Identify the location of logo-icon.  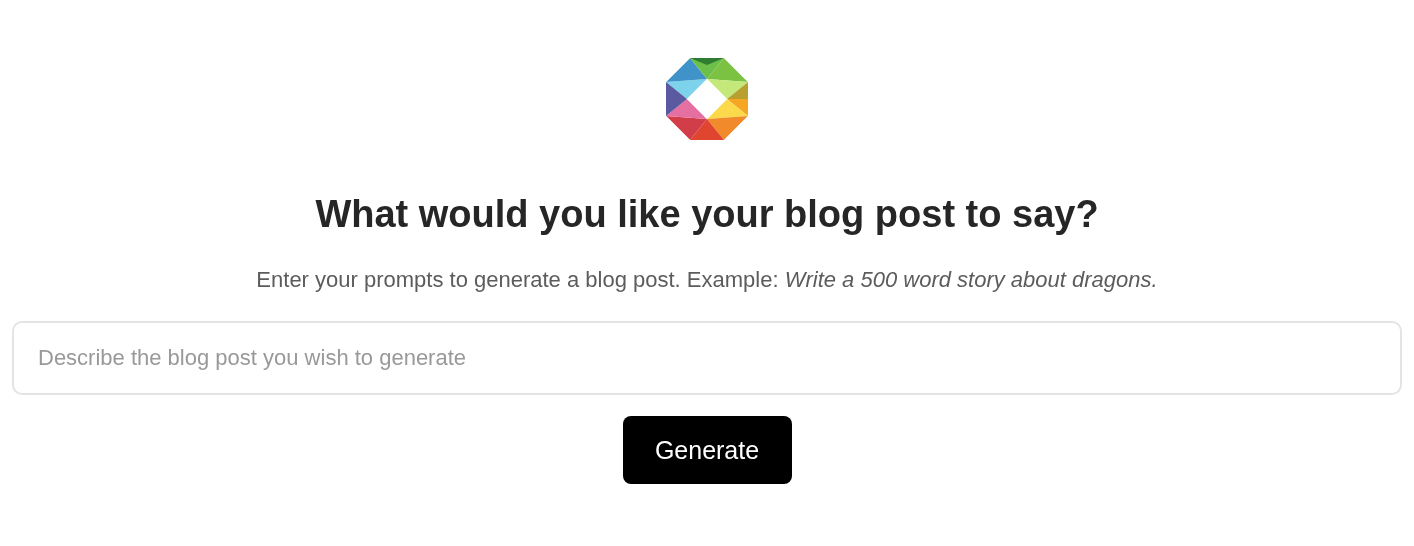
(707, 99).